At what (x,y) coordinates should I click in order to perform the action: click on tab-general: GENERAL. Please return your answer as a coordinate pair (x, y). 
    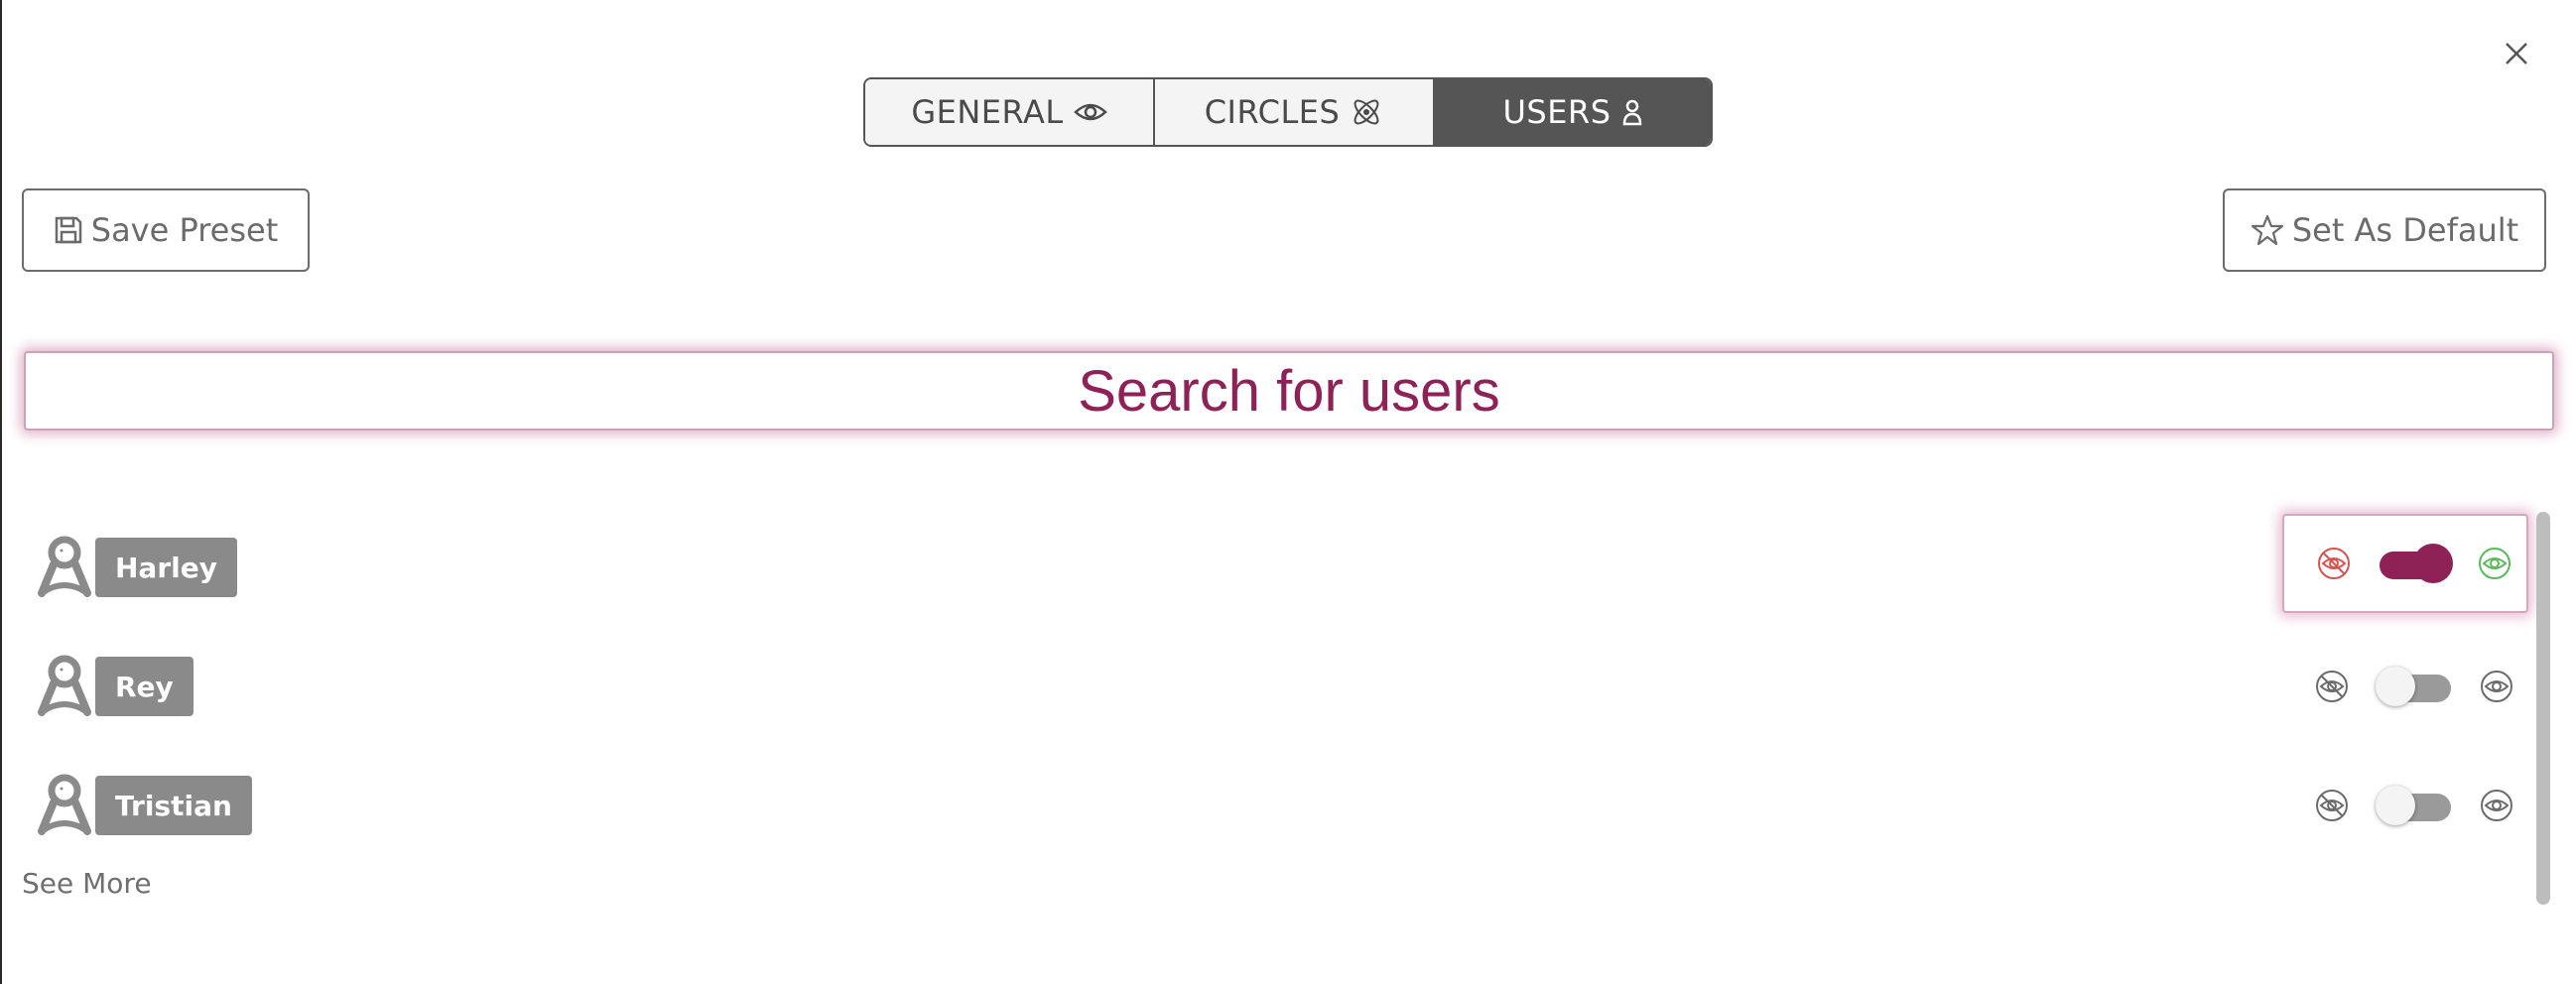
    Looking at the image, I should click on (1010, 112).